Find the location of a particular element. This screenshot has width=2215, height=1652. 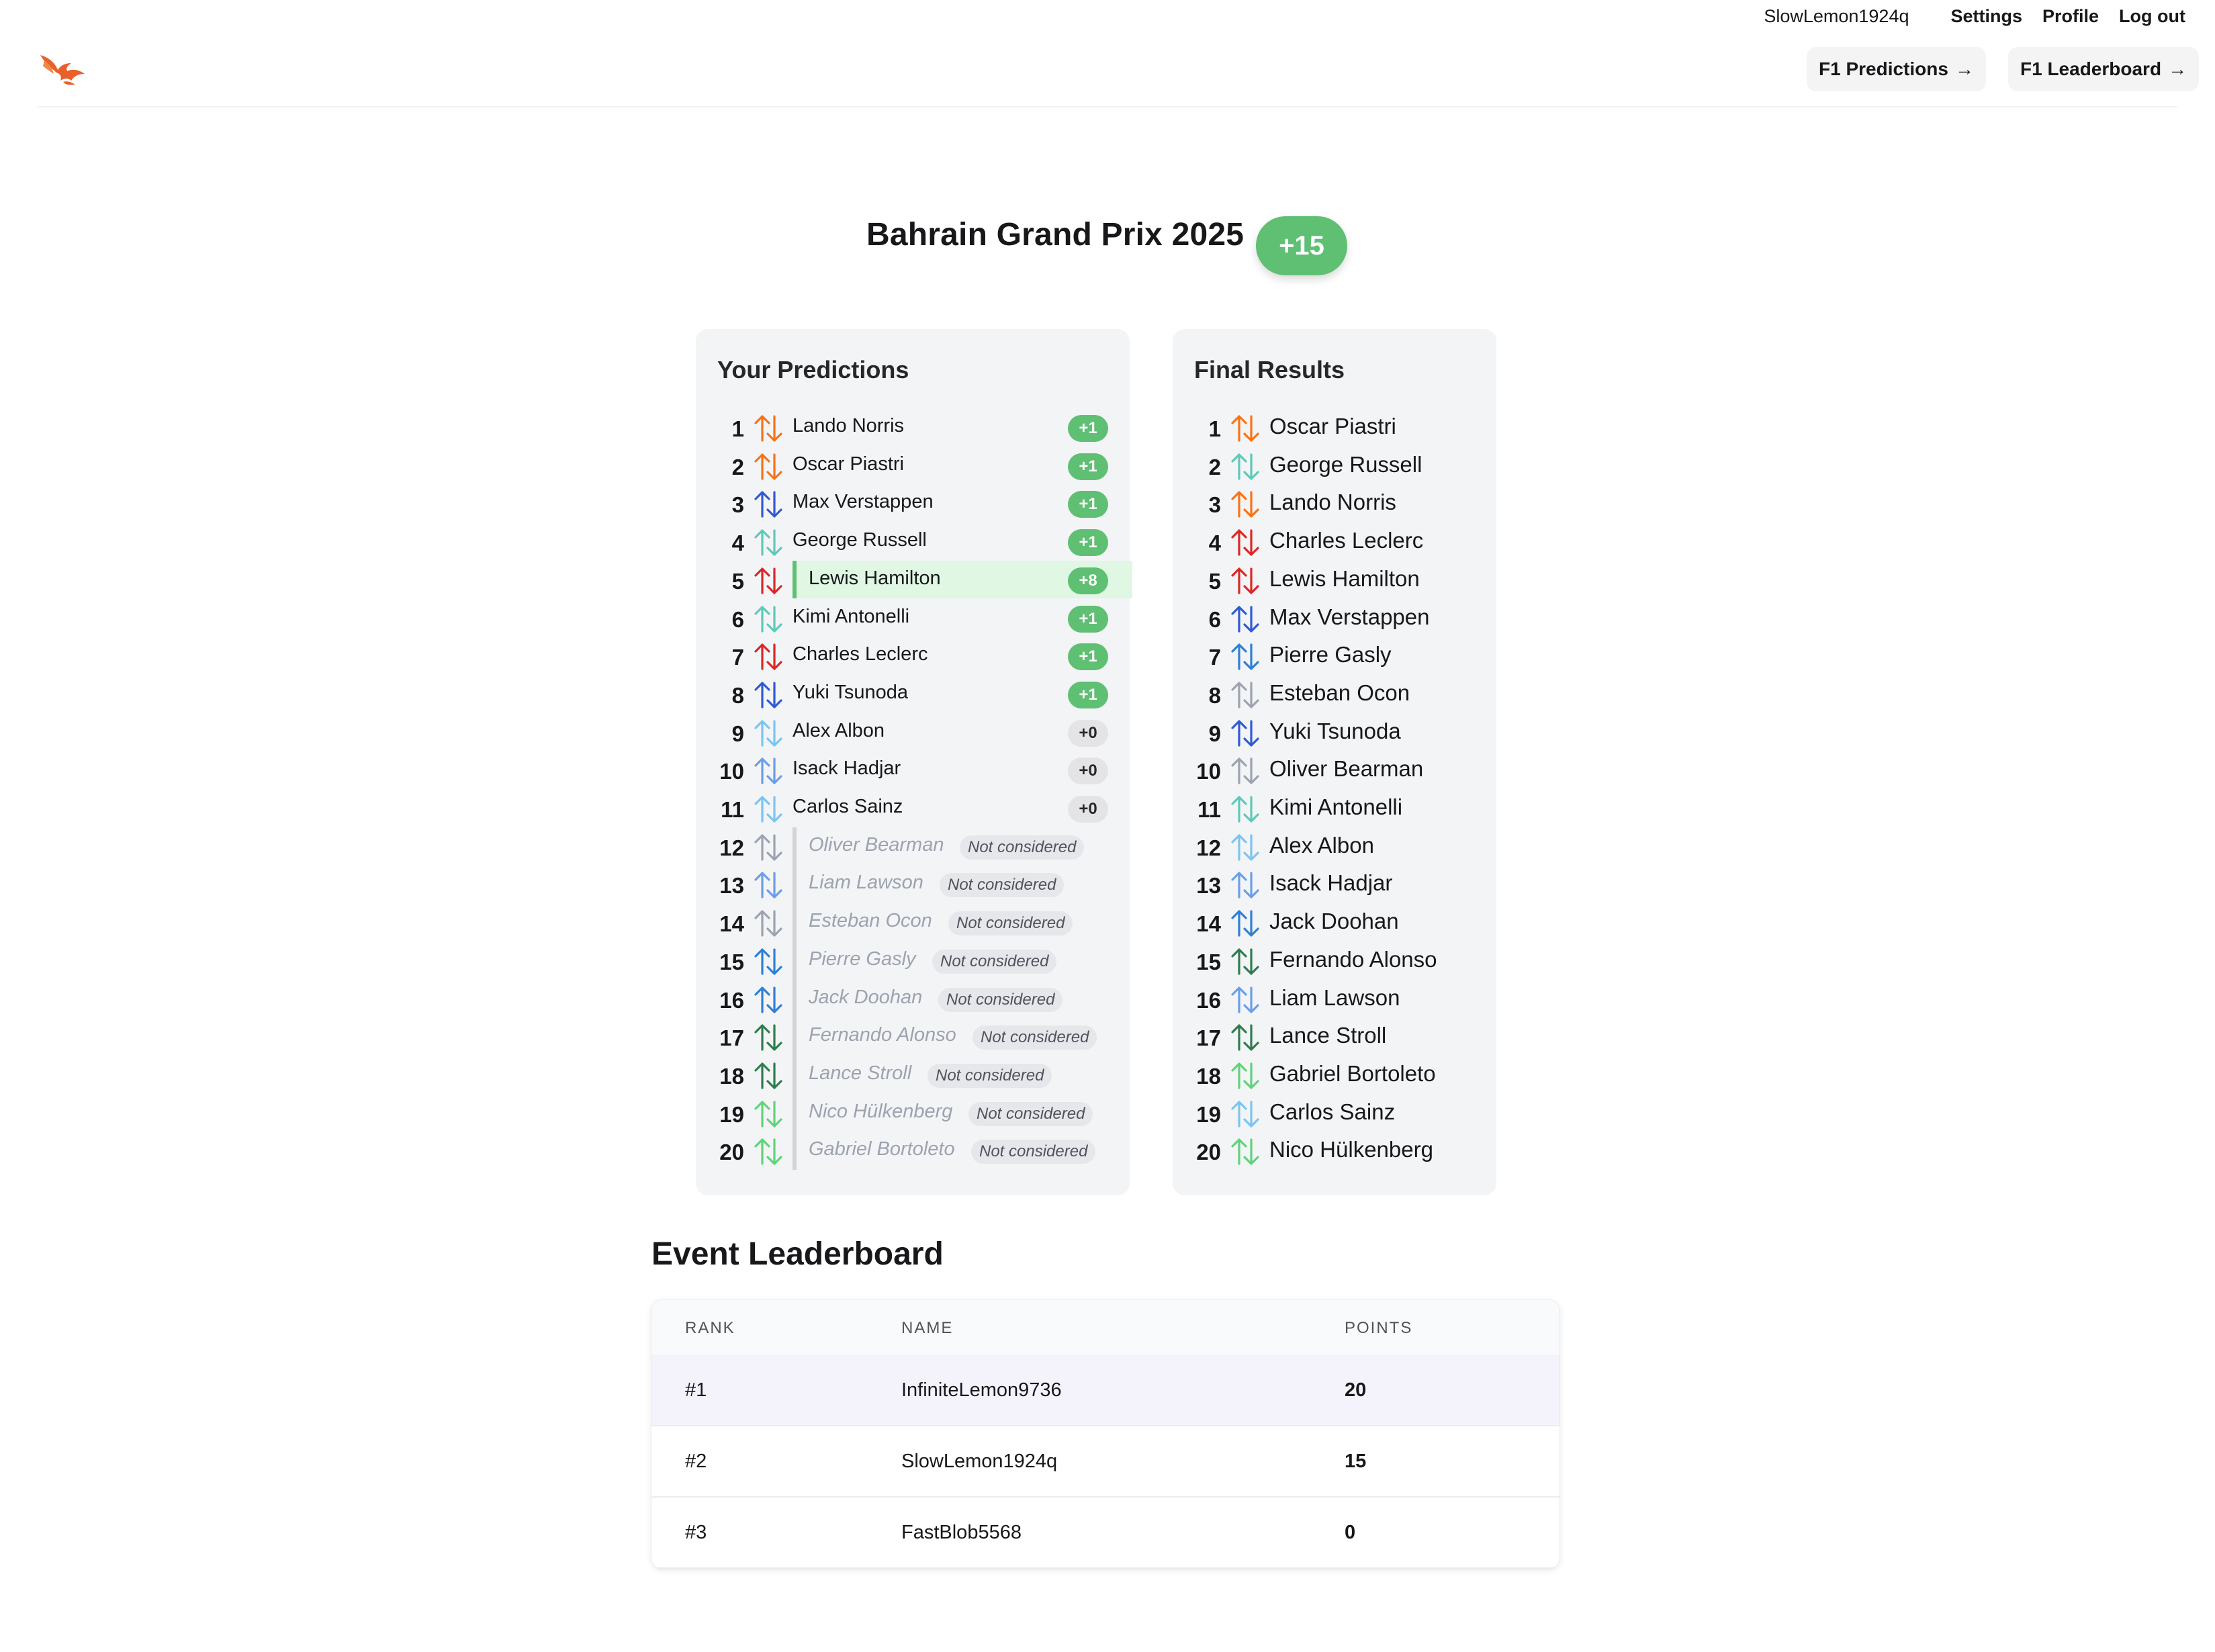

settings-link: Settings is located at coordinates (1986, 16).